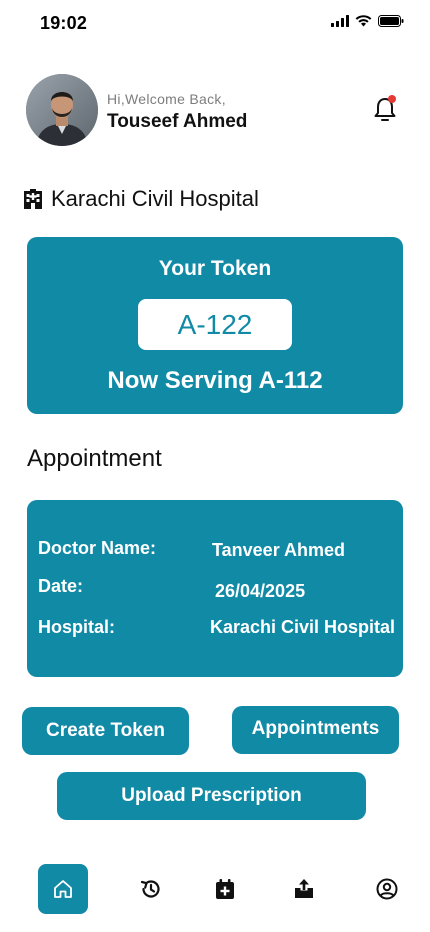  I want to click on nav-home, so click(63, 889).